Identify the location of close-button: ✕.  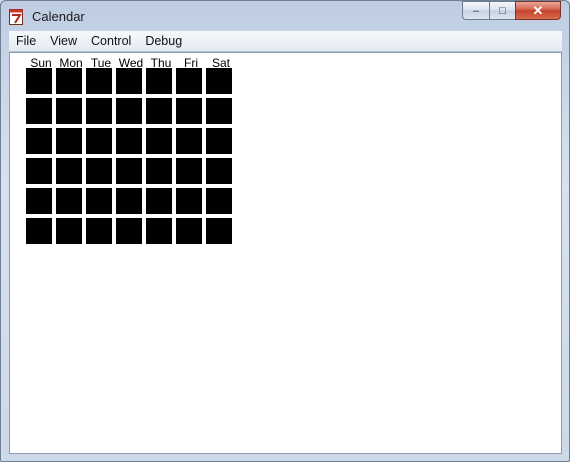
(538, 10).